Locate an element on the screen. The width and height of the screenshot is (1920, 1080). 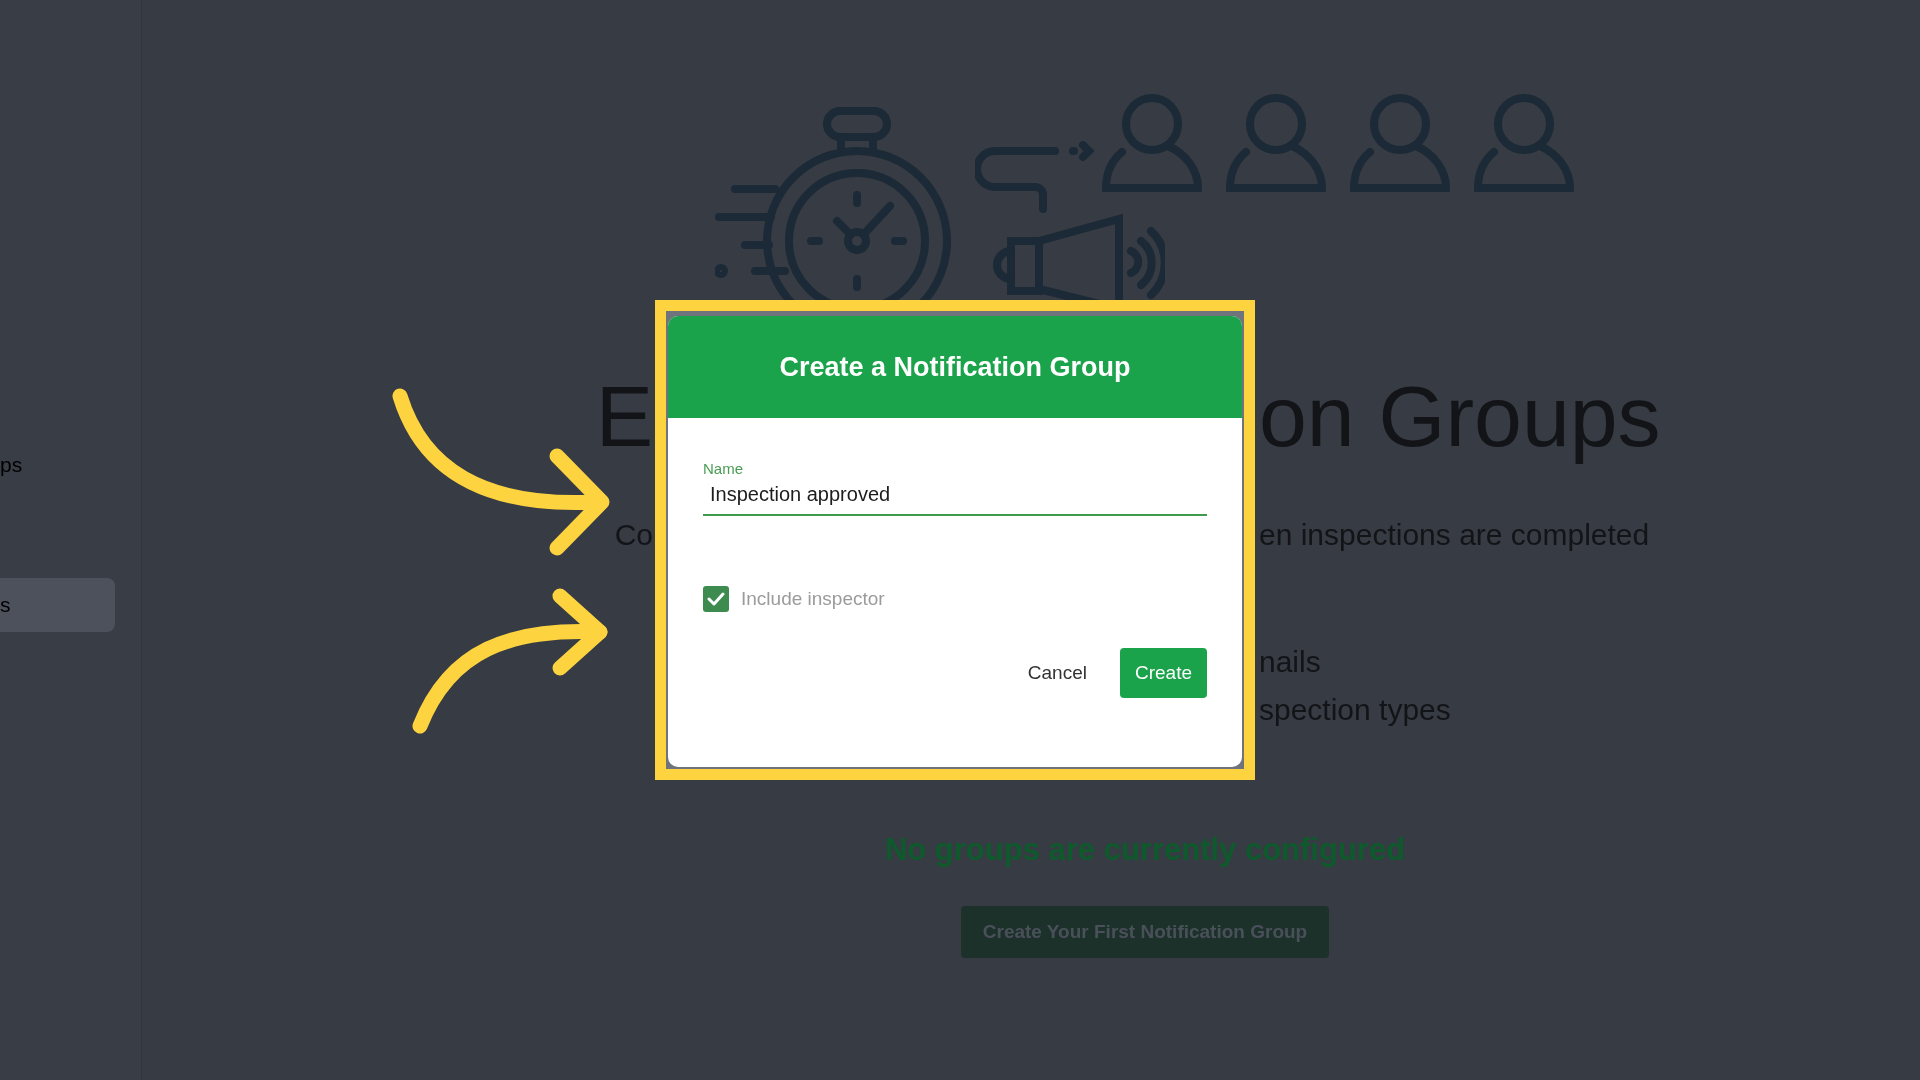
sidebar-item: ps is located at coordinates (57, 465).